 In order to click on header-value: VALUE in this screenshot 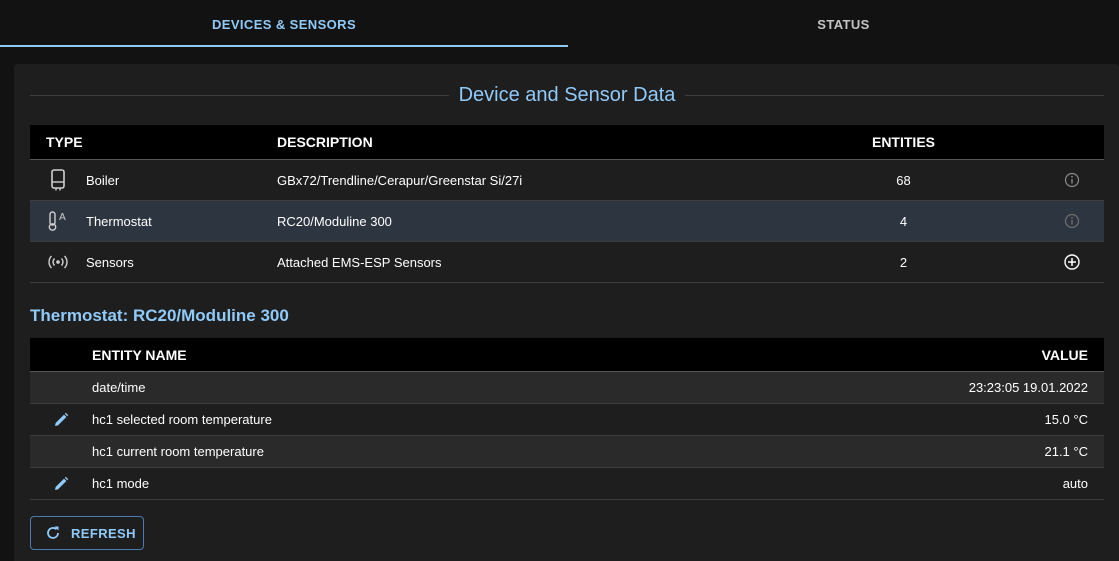, I will do `click(1064, 354)`.